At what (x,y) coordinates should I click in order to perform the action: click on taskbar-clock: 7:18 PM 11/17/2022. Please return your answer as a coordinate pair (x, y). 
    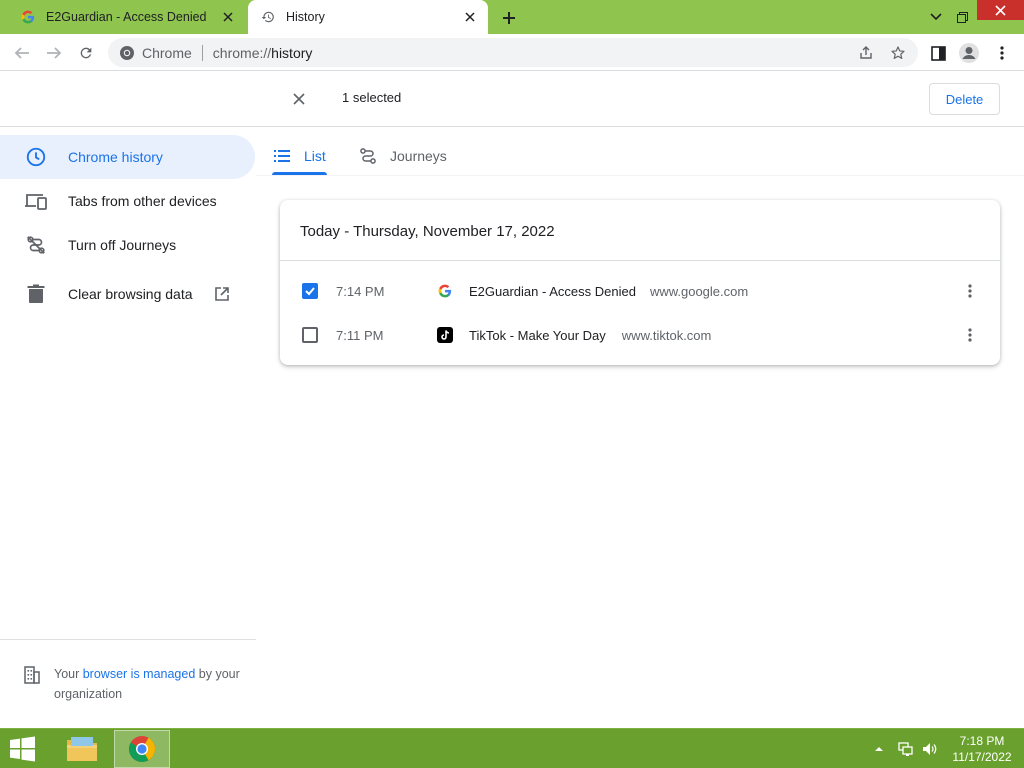
    Looking at the image, I should click on (982, 749).